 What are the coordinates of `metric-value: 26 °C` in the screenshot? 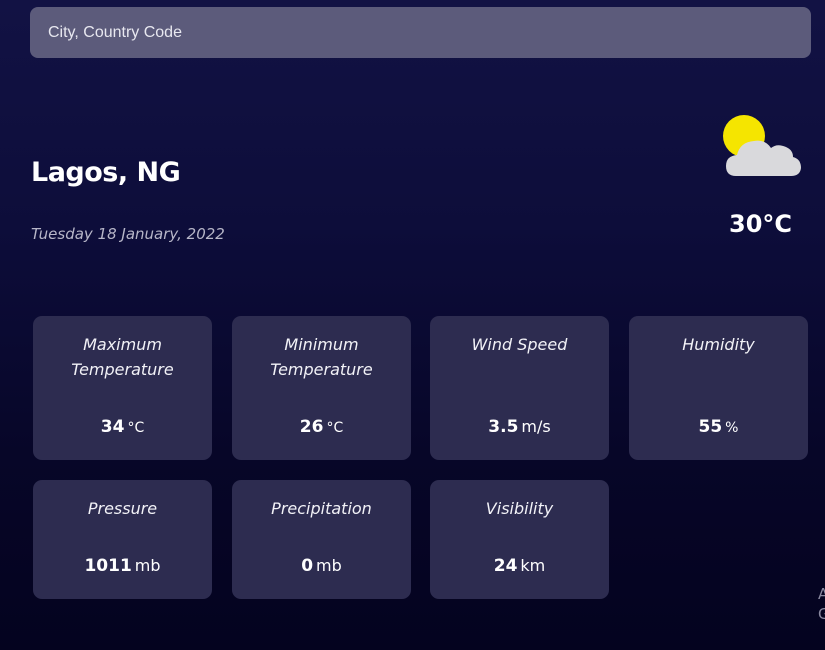 It's located at (321, 427).